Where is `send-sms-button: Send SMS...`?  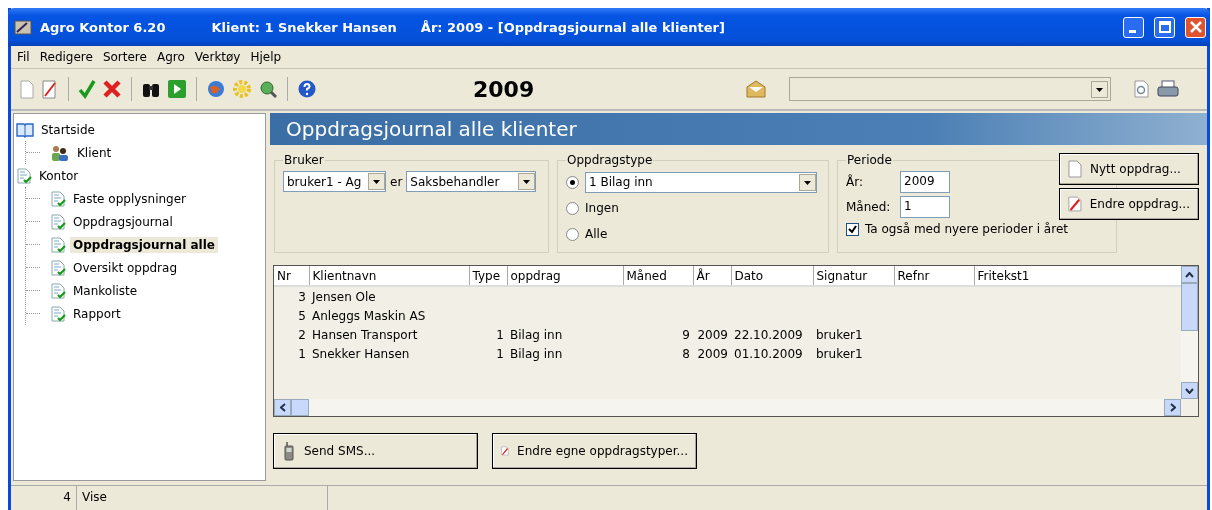
send-sms-button: Send SMS... is located at coordinates (375, 451).